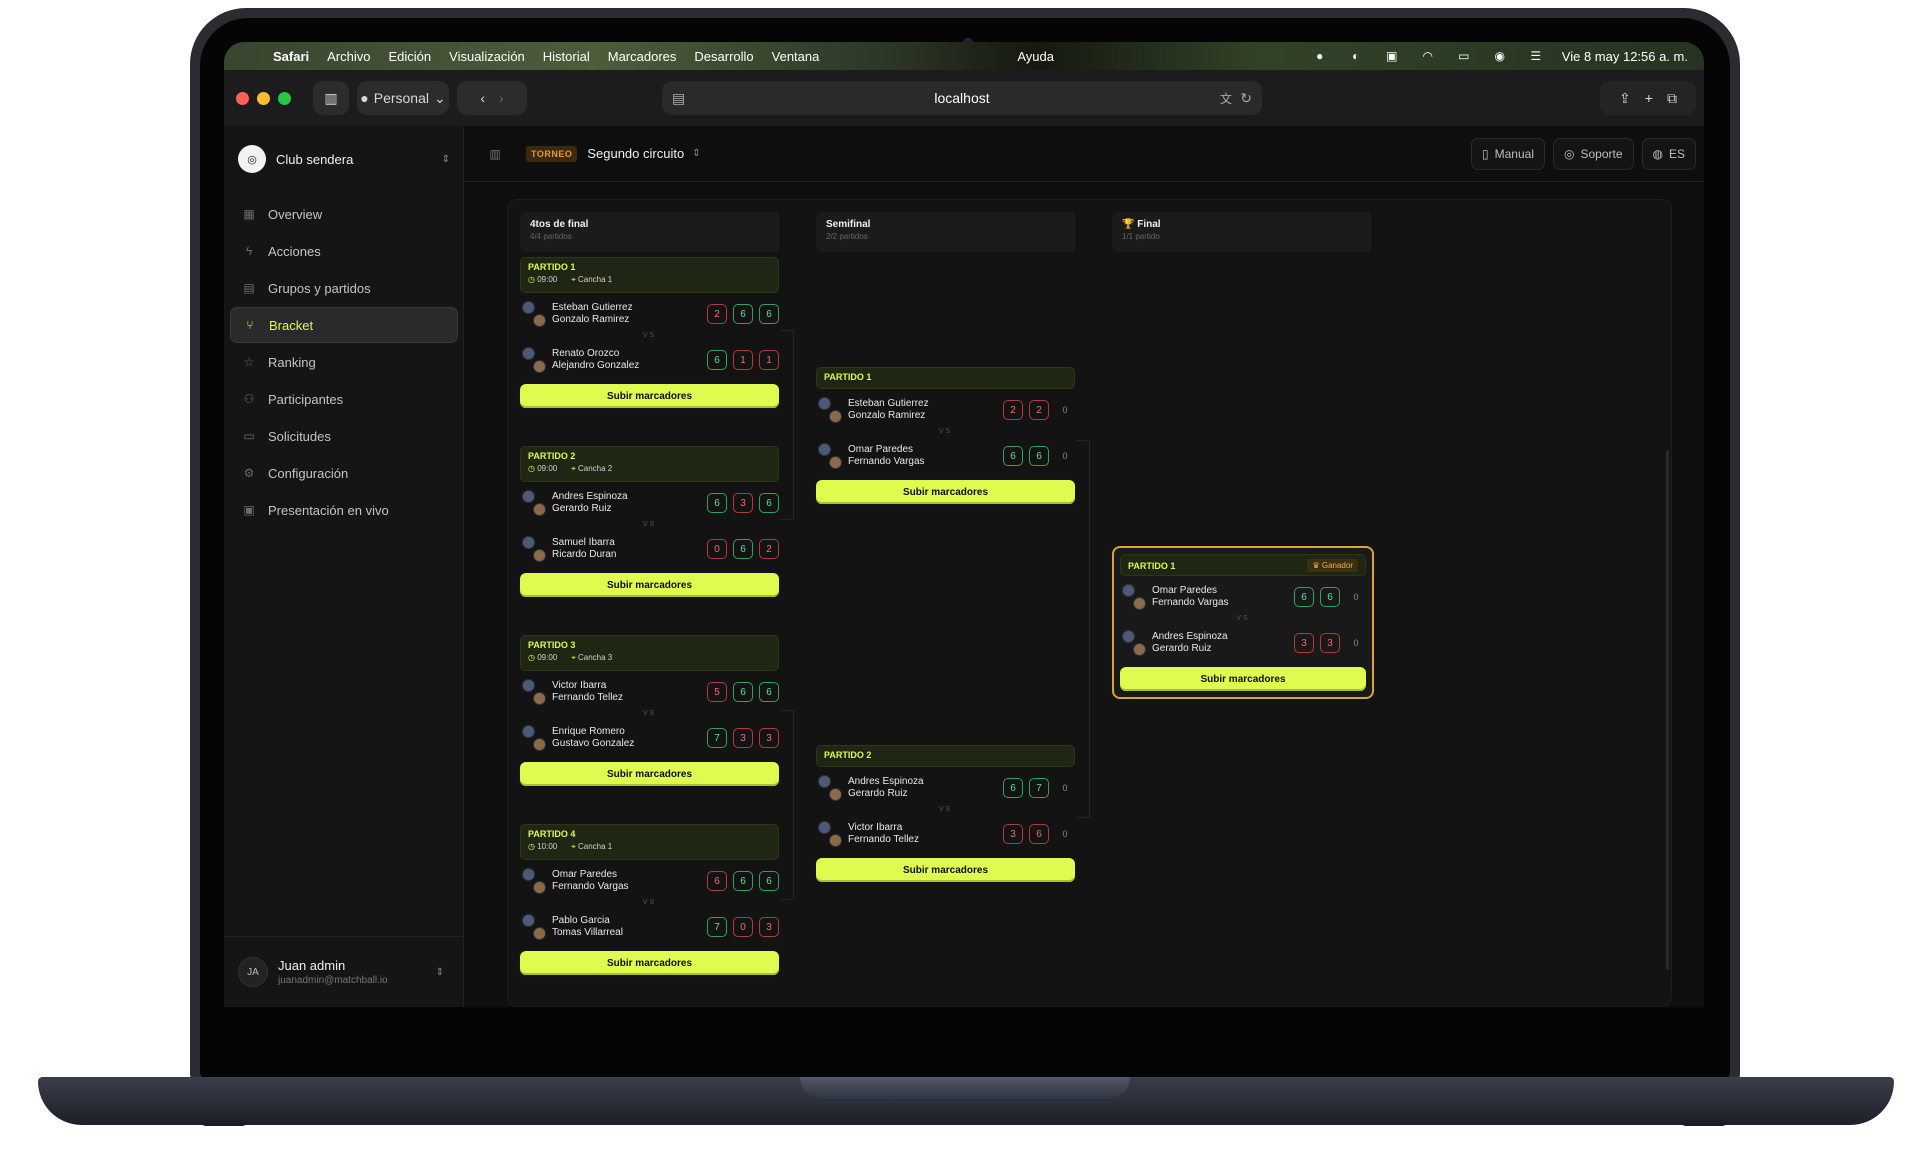 This screenshot has height=1162, width=1920. Describe the element at coordinates (1428, 56) in the screenshot. I see `wifi-icon: ◠` at that location.